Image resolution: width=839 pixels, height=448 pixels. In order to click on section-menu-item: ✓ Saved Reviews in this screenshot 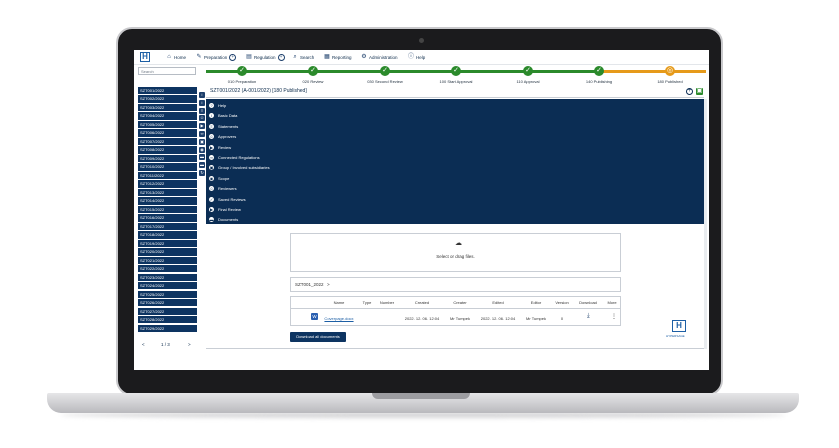, I will do `click(227, 199)`.